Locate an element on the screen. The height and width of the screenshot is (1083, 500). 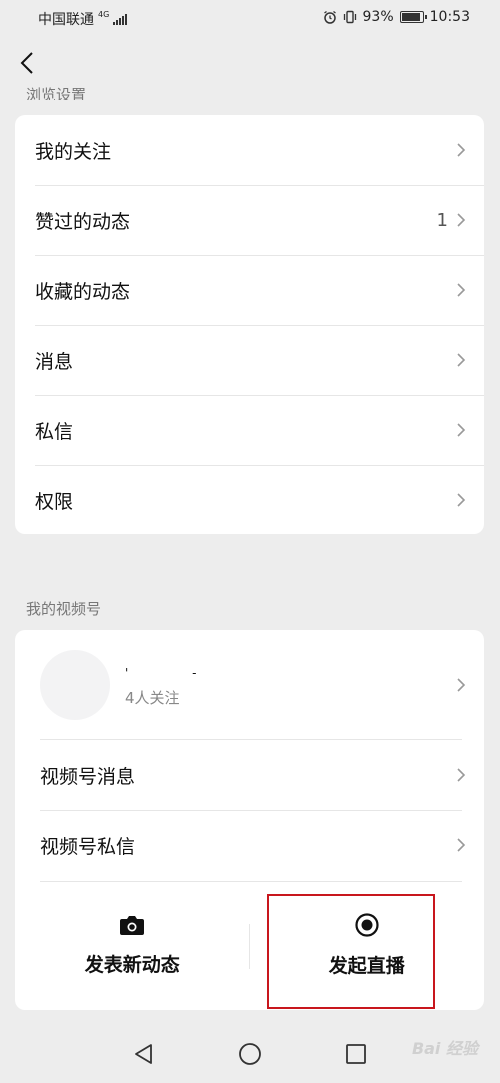
carrier-name: 中国联通 is located at coordinates (66, 20).